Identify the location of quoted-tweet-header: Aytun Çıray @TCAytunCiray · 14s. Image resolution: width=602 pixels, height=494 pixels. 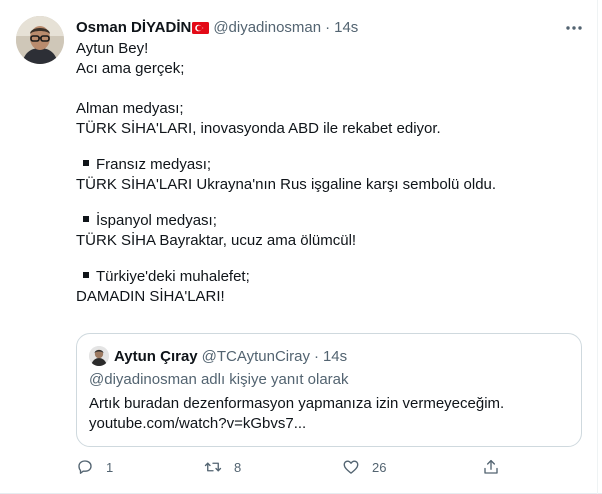
(218, 356).